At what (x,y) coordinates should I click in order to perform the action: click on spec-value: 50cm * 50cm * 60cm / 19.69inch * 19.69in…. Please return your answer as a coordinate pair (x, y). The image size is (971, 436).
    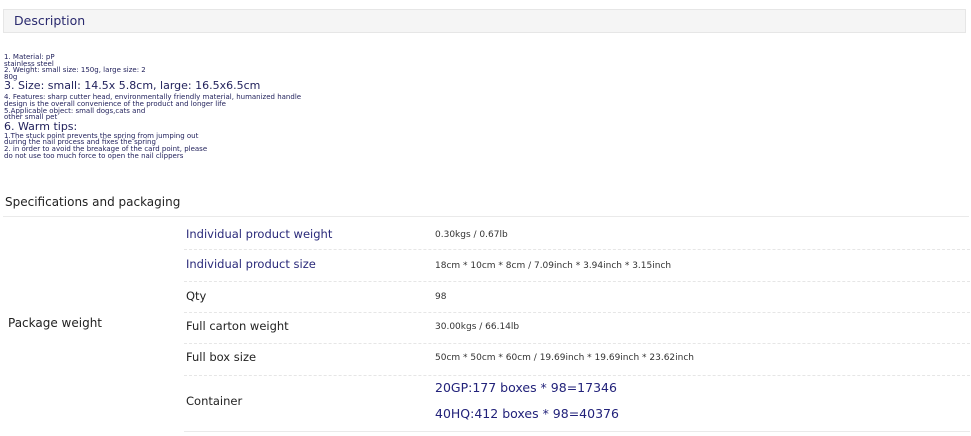
    Looking at the image, I should click on (565, 358).